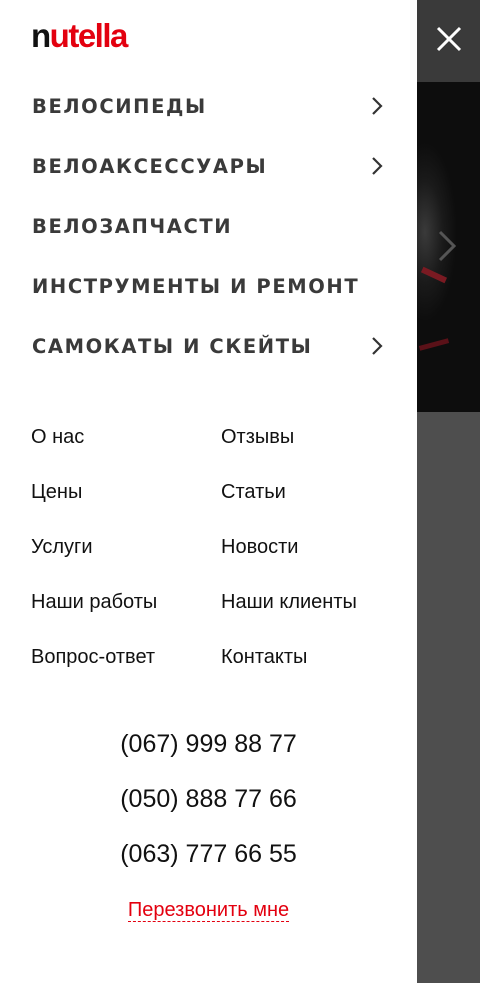 The image size is (480, 983). What do you see at coordinates (434, 344) in the screenshot?
I see `hero-image-accent` at bounding box center [434, 344].